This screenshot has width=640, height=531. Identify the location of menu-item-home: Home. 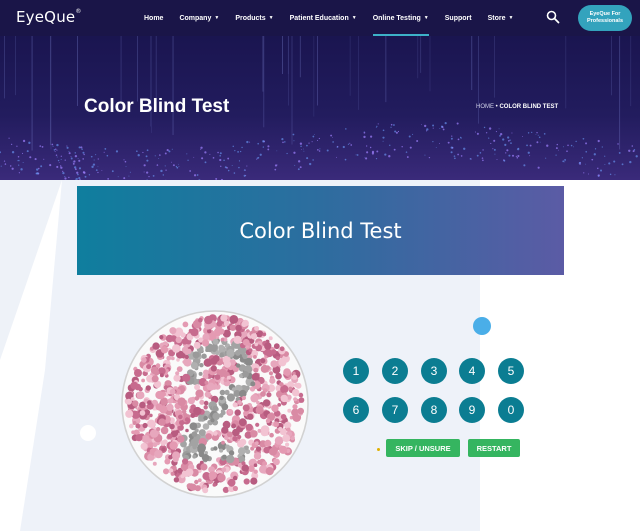
(153, 18).